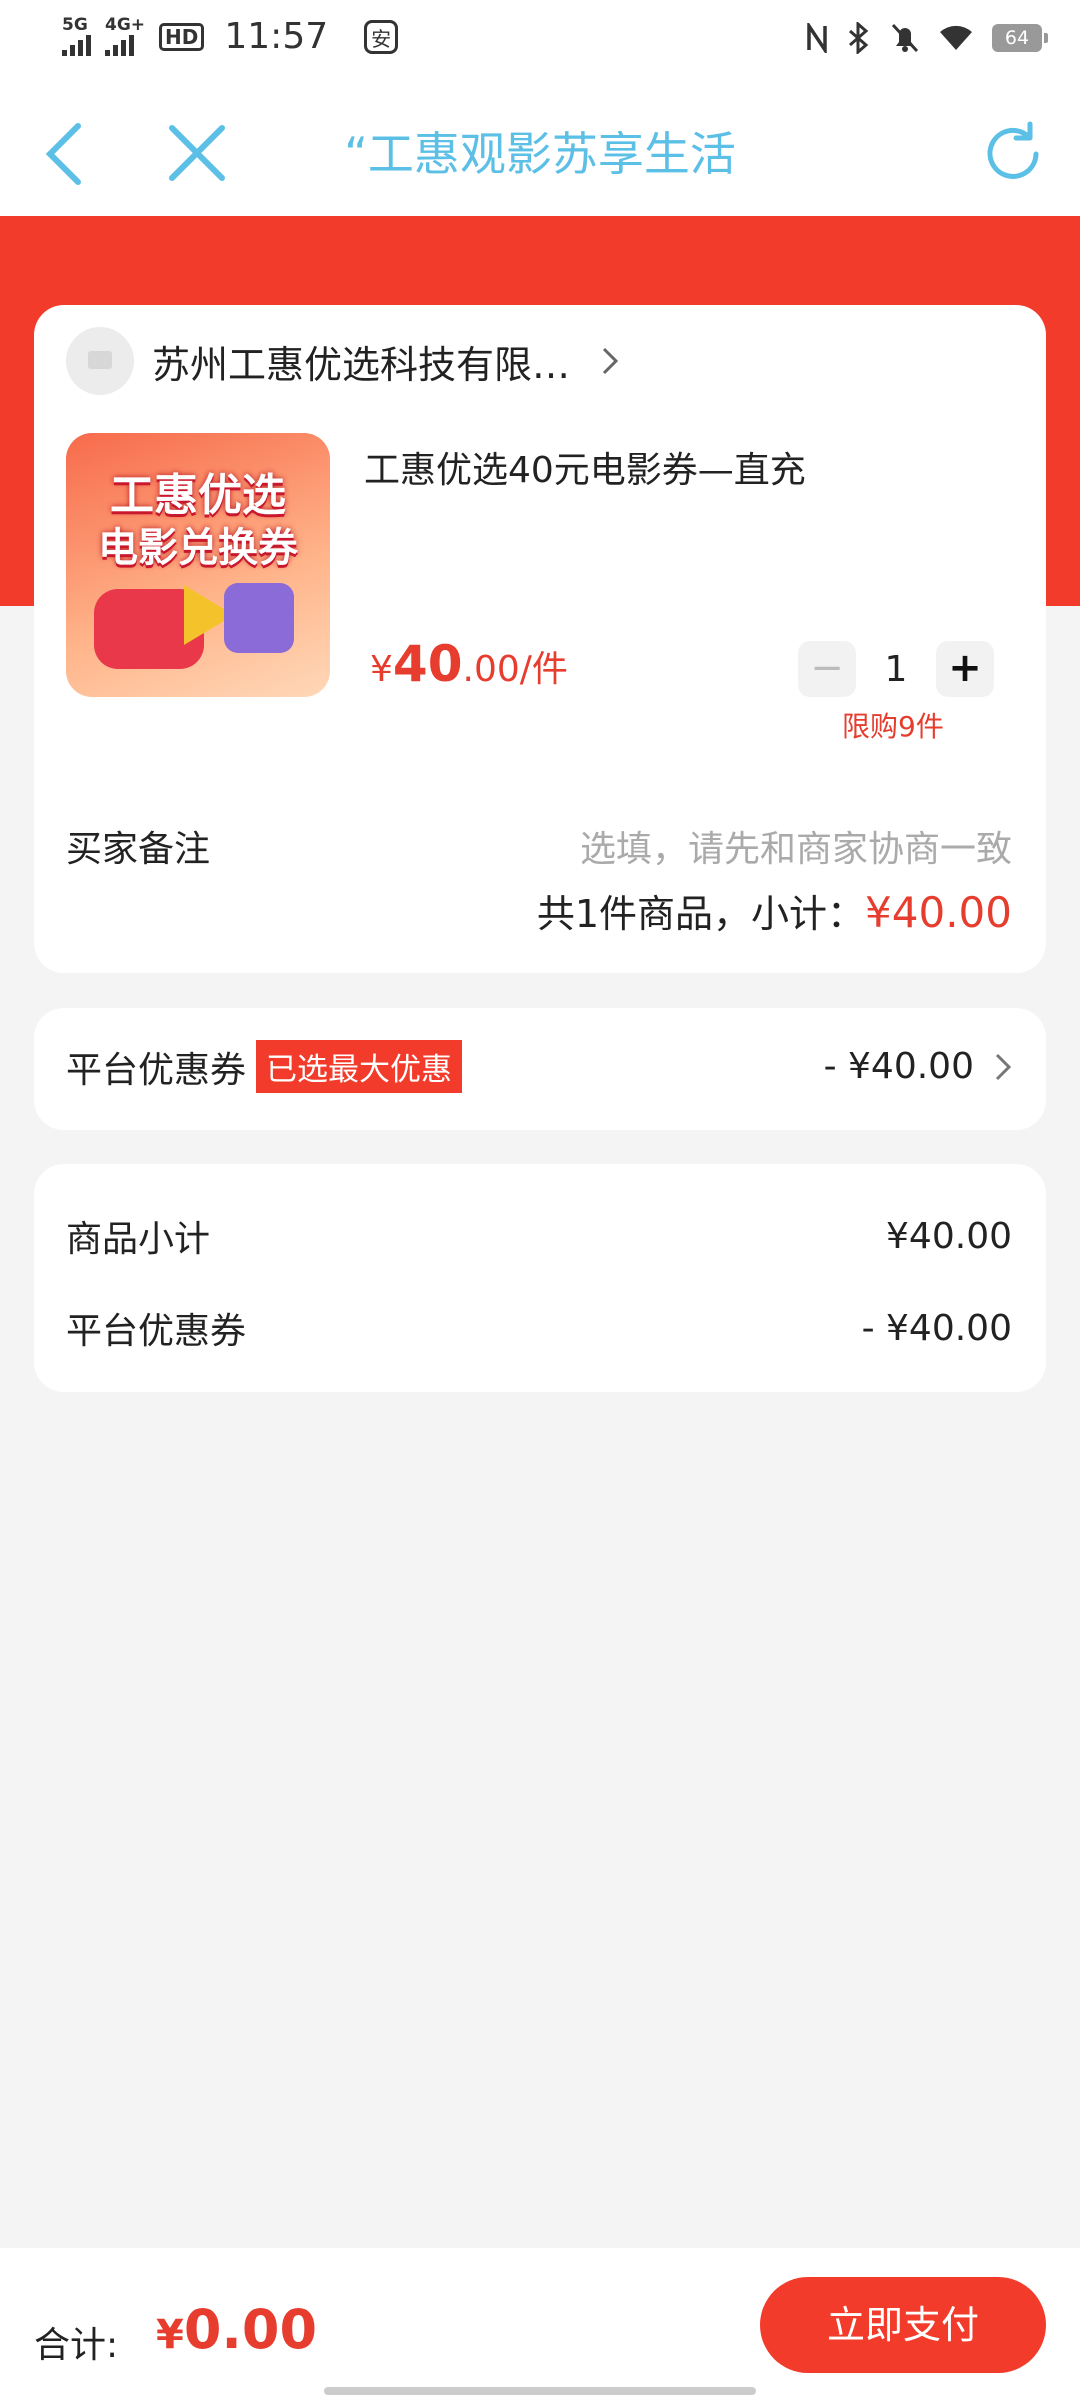 The width and height of the screenshot is (1080, 2400). Describe the element at coordinates (125, 25) in the screenshot. I see `network-type-label: 4G+` at that location.